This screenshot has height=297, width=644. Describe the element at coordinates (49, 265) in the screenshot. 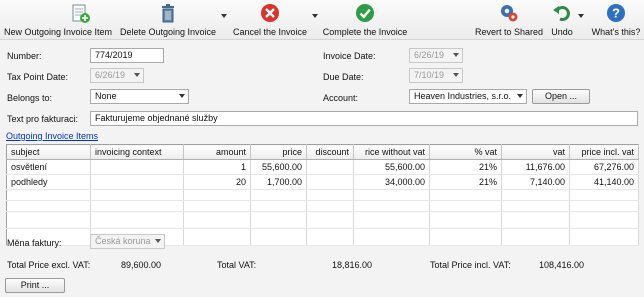

I see `total-excl-vat-label: Total Price excl. VAT:` at that location.